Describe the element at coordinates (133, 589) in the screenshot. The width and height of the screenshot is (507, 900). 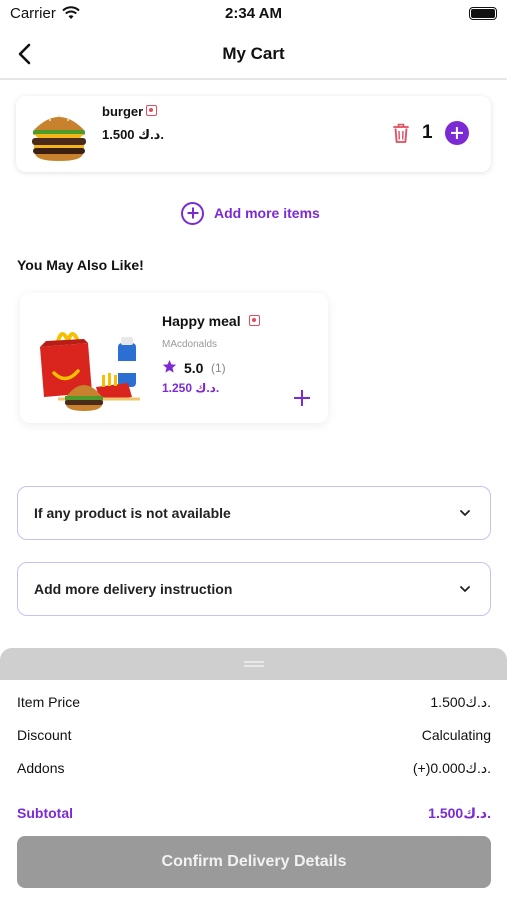
I see `dropdown-label: Add more delivery instruction` at that location.